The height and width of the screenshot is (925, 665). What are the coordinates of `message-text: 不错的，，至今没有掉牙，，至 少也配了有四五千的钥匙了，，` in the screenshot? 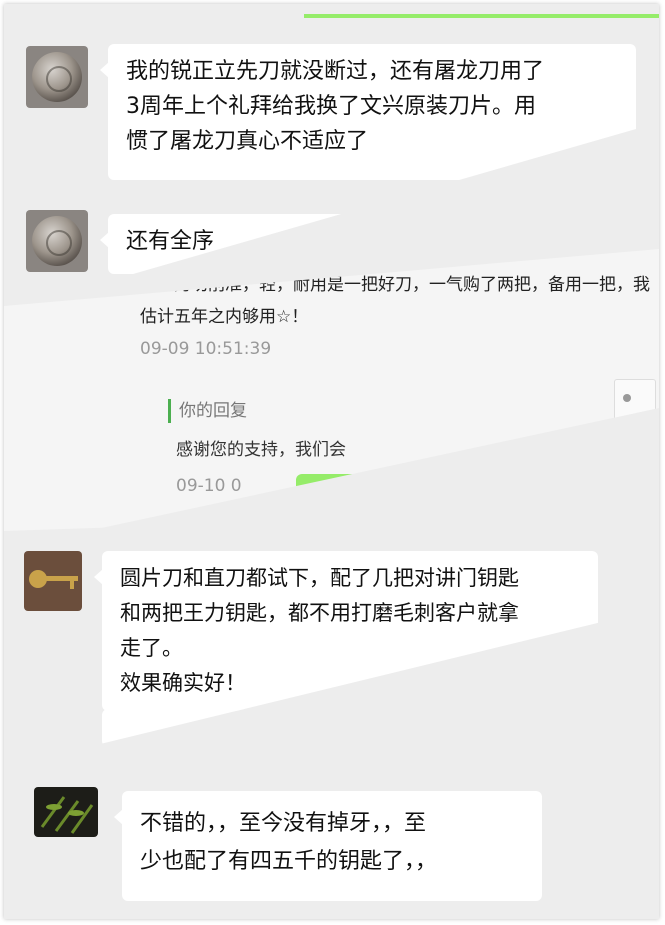 It's located at (289, 842).